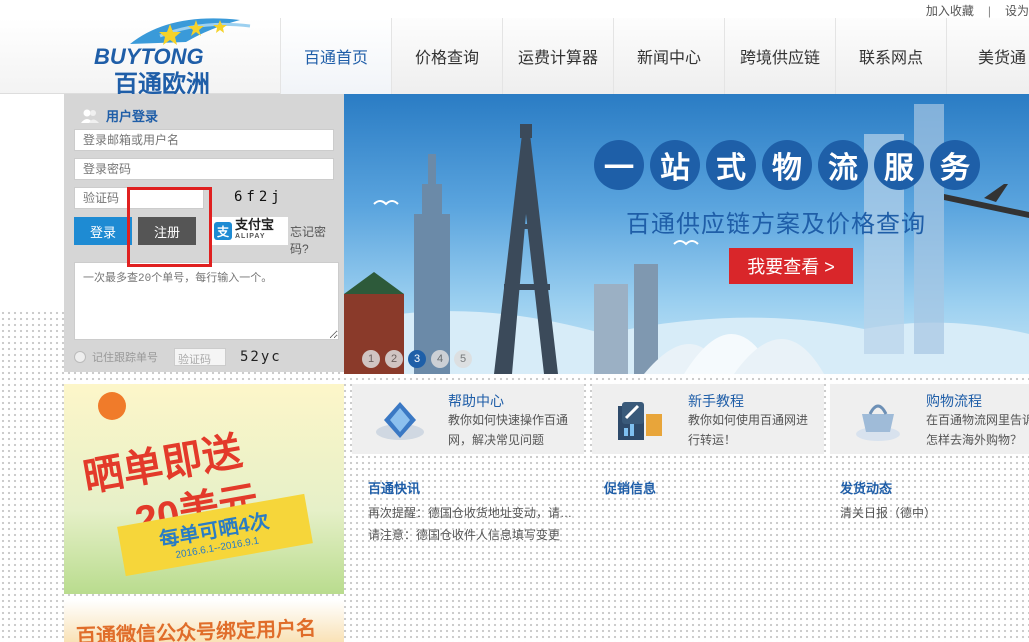 This screenshot has height=642, width=1029. What do you see at coordinates (779, 56) in the screenshot?
I see `nav-cross-border-supply-chain: 跨境供应链` at bounding box center [779, 56].